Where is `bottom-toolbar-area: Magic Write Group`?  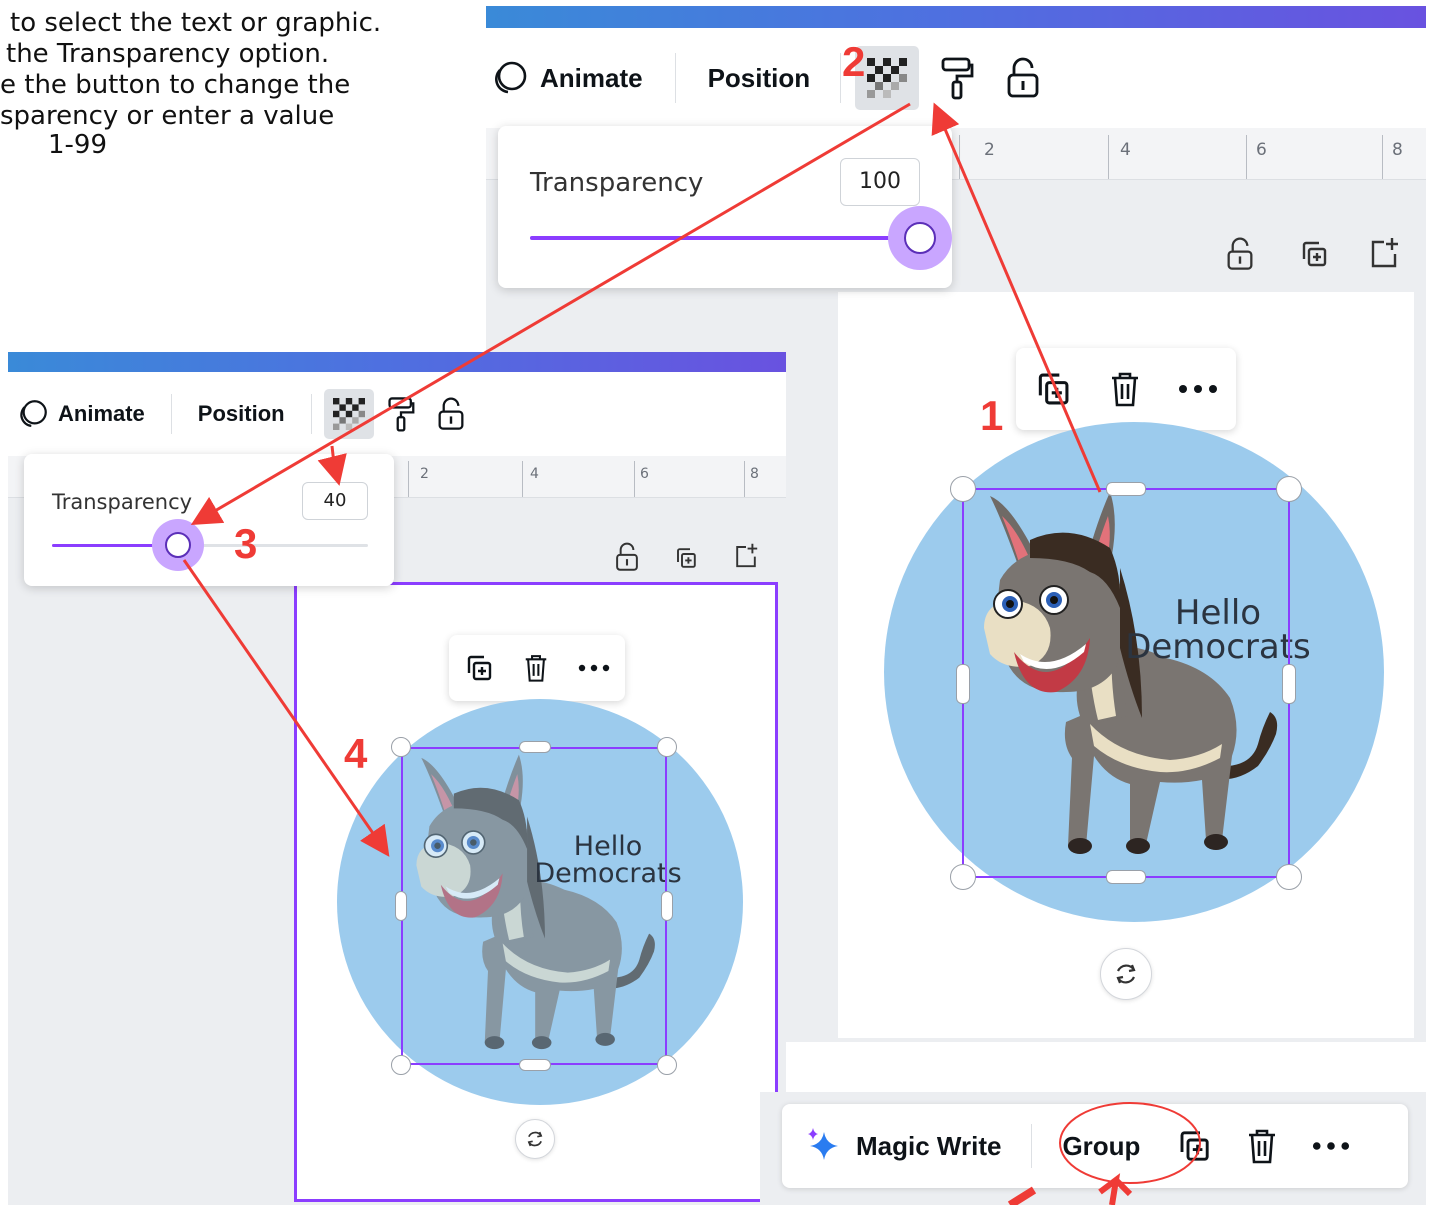
bottom-toolbar-area: Magic Write Group is located at coordinates (1093, 1148).